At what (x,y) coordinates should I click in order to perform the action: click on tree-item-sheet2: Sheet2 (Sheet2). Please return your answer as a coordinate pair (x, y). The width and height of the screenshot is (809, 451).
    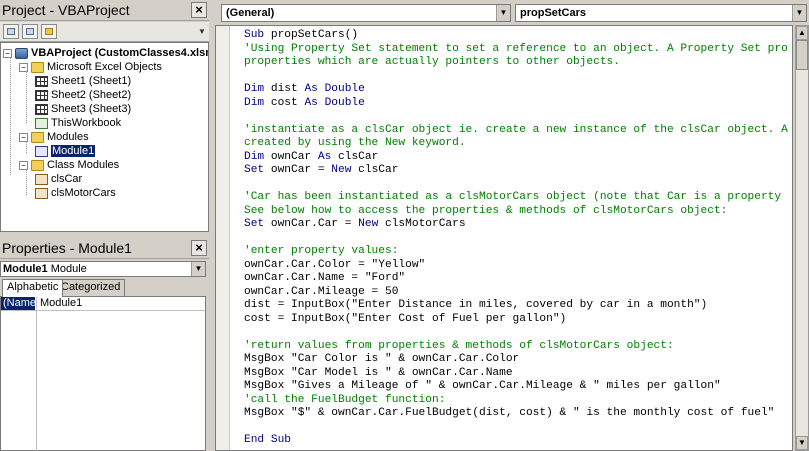
    Looking at the image, I should click on (83, 95).